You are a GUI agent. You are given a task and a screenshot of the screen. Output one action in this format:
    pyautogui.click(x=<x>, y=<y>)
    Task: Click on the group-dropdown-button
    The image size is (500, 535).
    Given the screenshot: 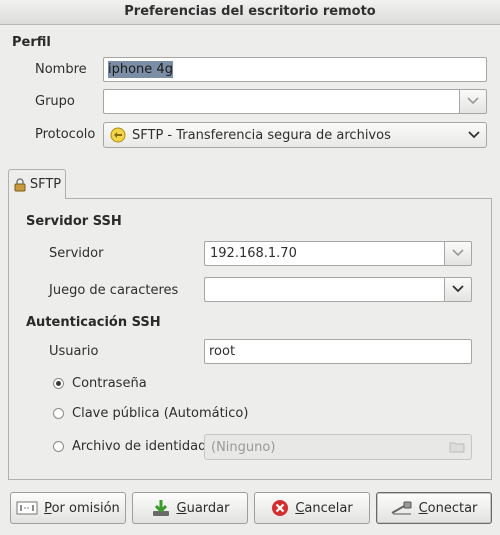 What is the action you would take?
    pyautogui.click(x=473, y=101)
    